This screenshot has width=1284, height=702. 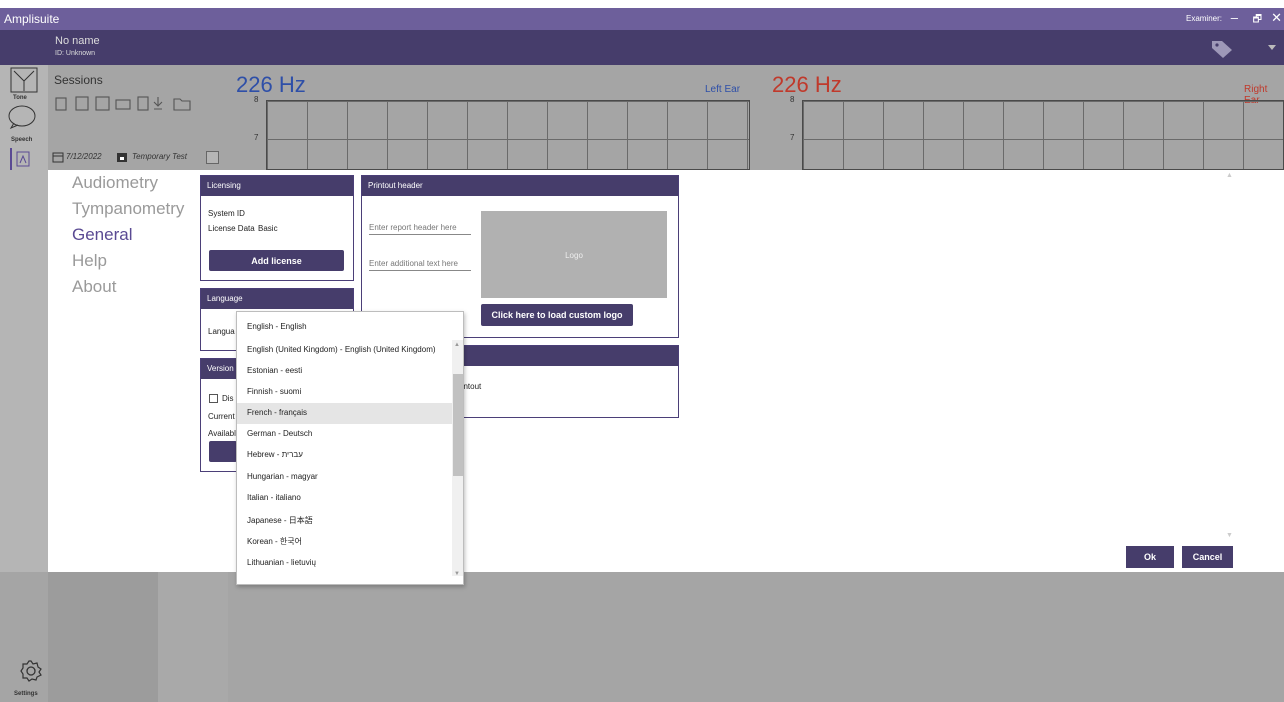 What do you see at coordinates (344, 563) in the screenshot?
I see `language-option: Lithuanian - lietuvių` at bounding box center [344, 563].